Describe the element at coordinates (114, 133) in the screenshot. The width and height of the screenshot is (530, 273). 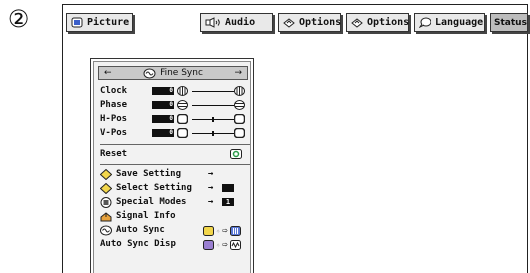
I see `row-label: V-Pos` at that location.